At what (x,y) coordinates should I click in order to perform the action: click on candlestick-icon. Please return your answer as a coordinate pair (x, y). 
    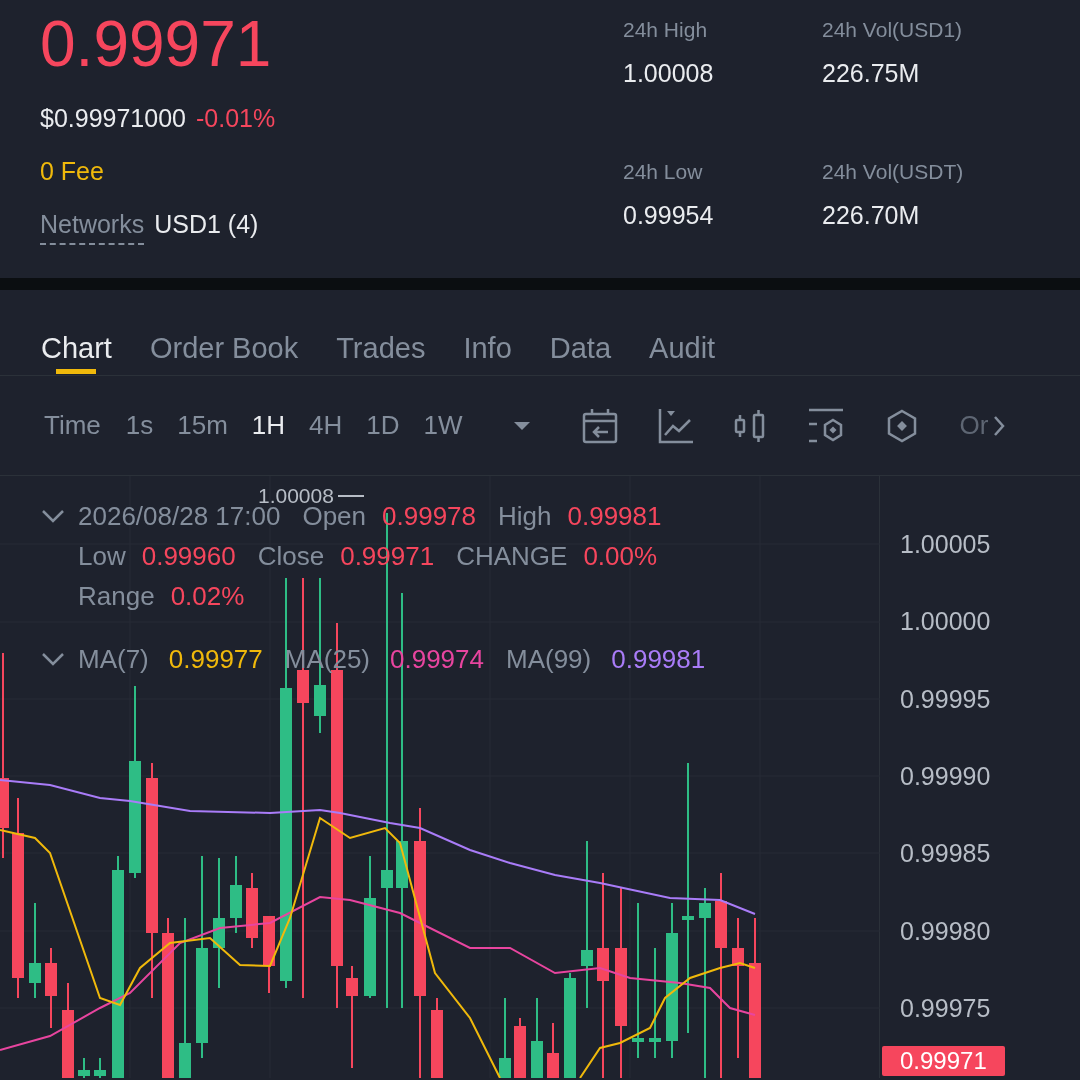
    Looking at the image, I should click on (749, 425).